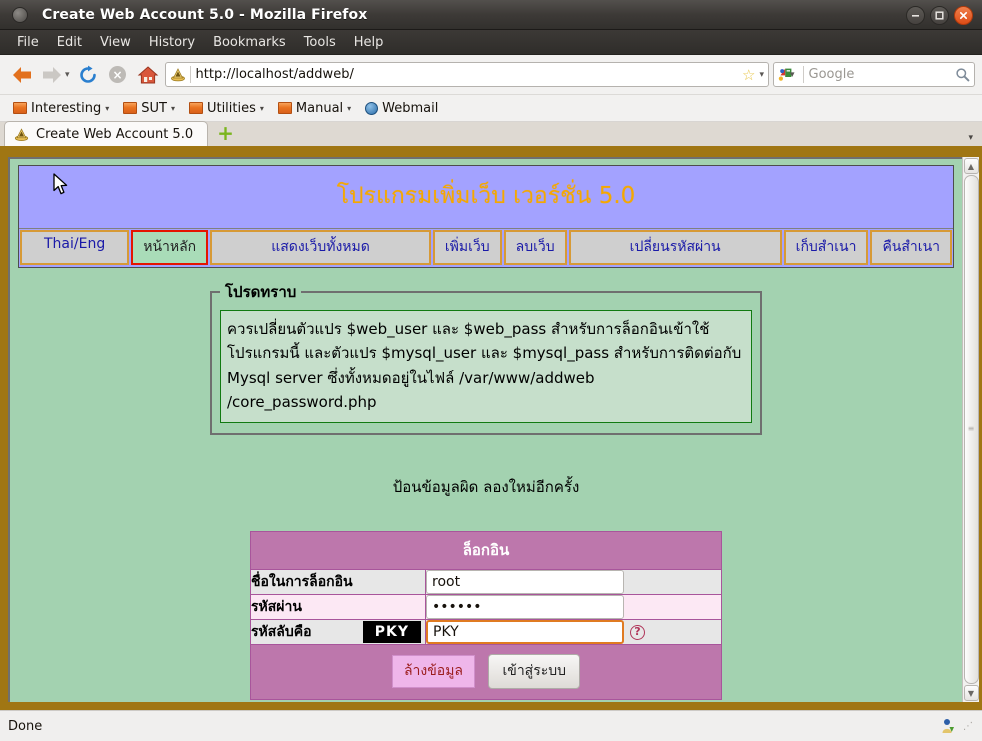 Image resolution: width=982 pixels, height=741 pixels. Describe the element at coordinates (69, 42) in the screenshot. I see `menu-edit: Edit` at that location.